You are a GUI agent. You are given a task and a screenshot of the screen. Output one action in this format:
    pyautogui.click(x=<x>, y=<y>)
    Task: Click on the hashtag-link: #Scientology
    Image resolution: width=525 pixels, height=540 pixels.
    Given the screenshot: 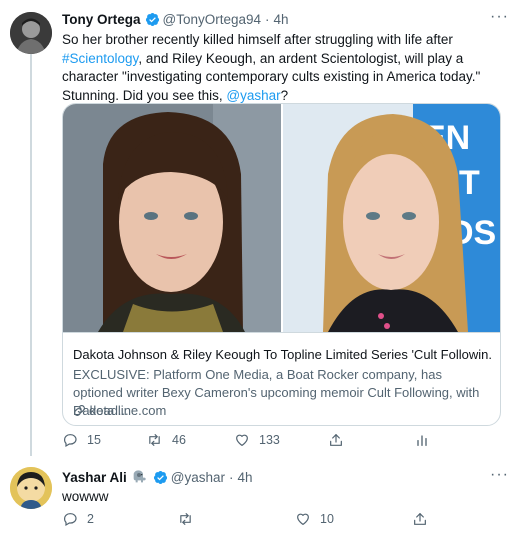 What is the action you would take?
    pyautogui.click(x=100, y=58)
    